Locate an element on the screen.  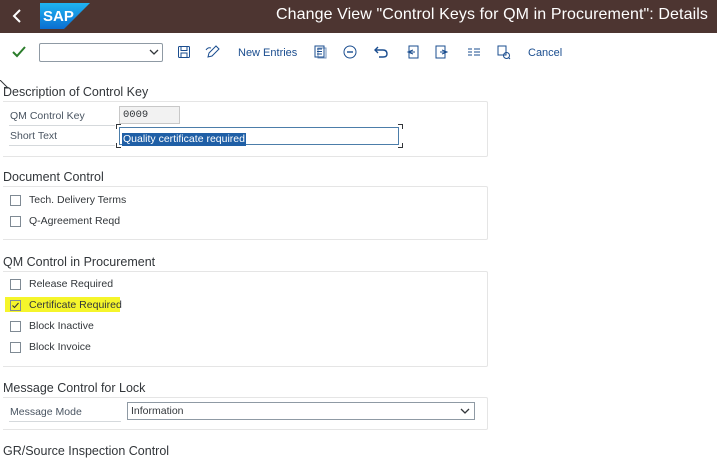
block-invoice-checkbox is located at coordinates (15, 347).